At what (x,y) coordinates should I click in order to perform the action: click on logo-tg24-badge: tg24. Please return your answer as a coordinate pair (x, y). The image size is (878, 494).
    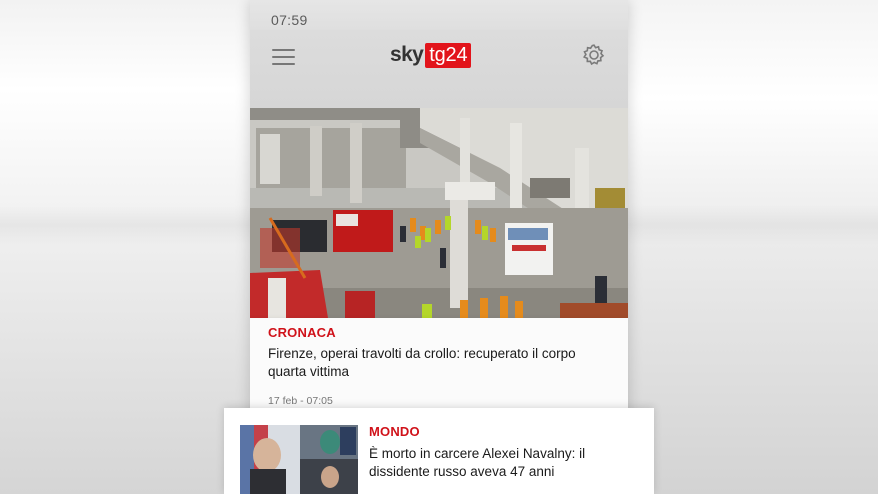
    Looking at the image, I should click on (448, 55).